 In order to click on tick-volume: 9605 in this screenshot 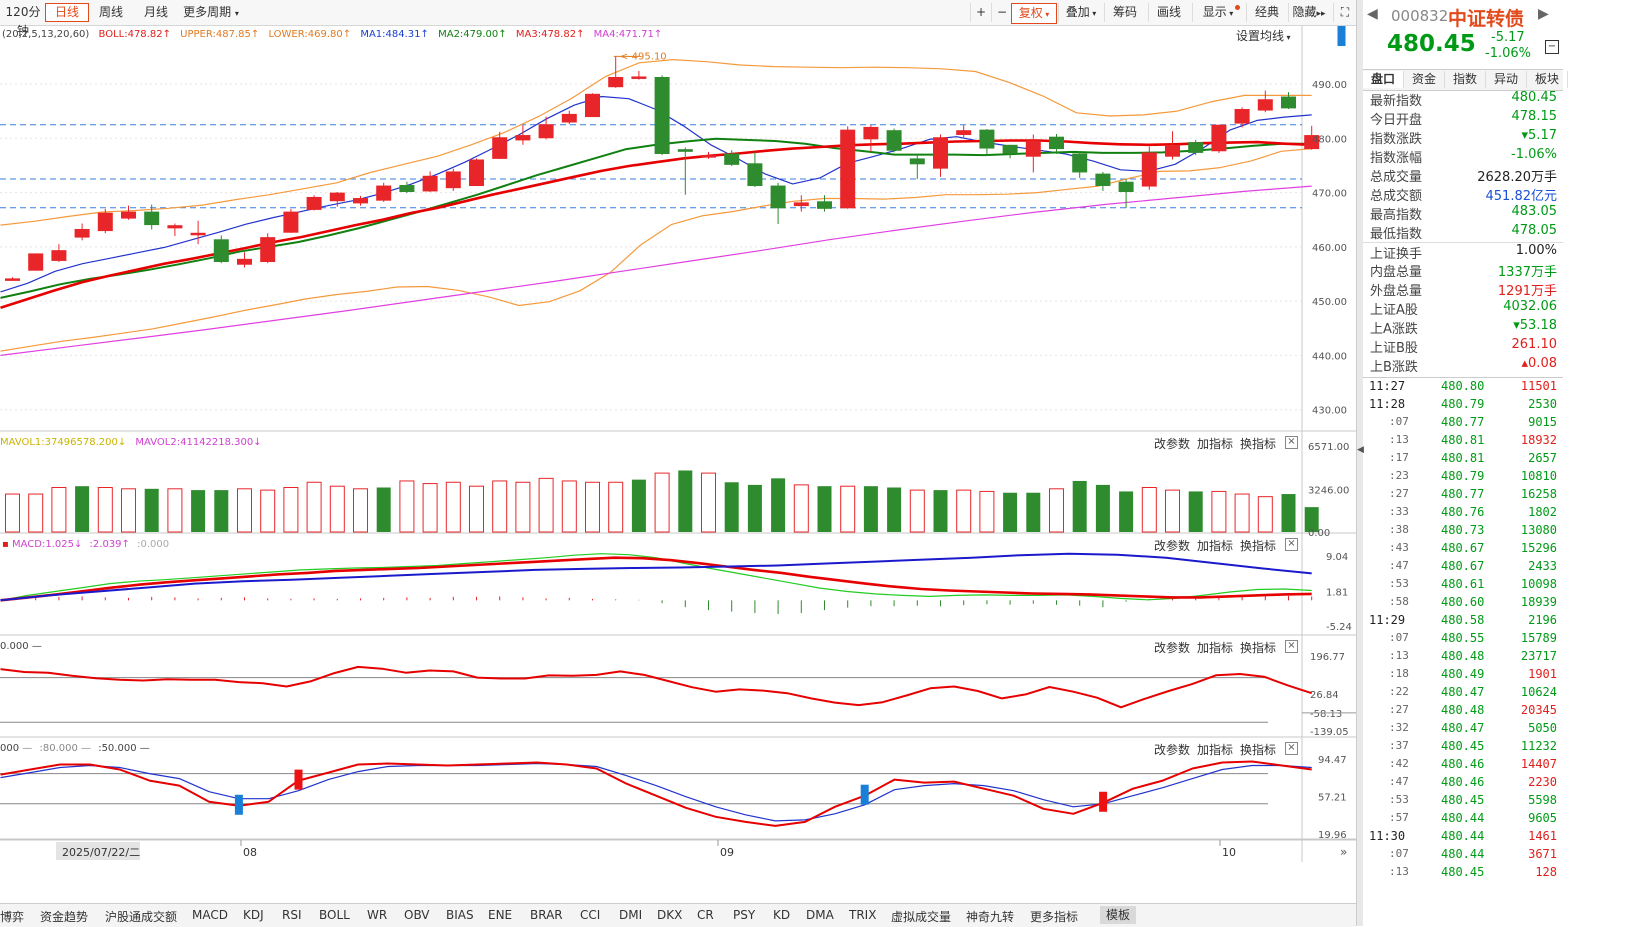, I will do `click(1542, 818)`.